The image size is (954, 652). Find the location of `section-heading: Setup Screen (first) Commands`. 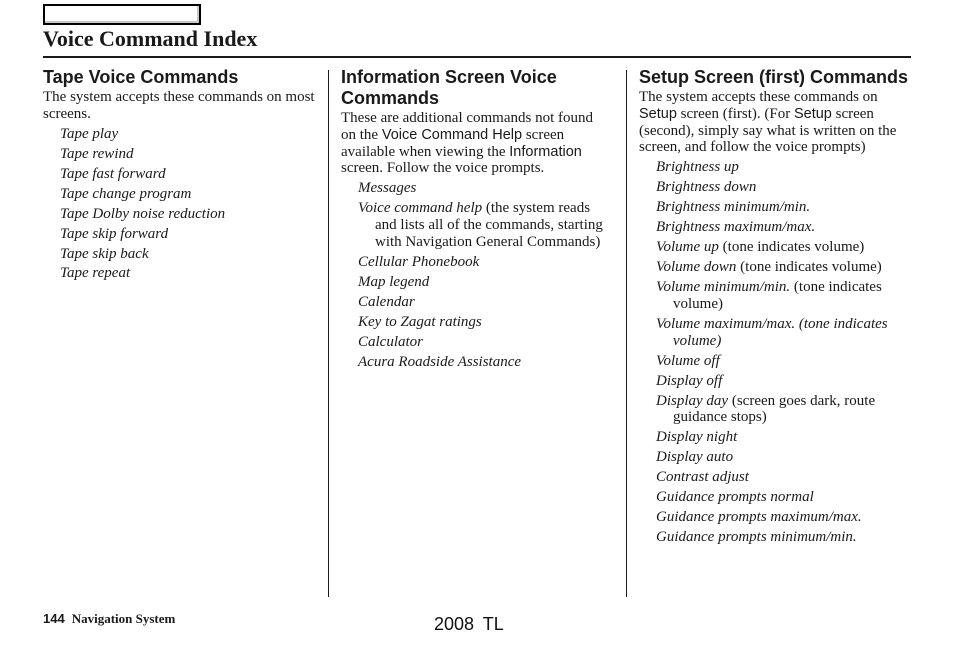

section-heading: Setup Screen (first) Commands is located at coordinates (774, 77).